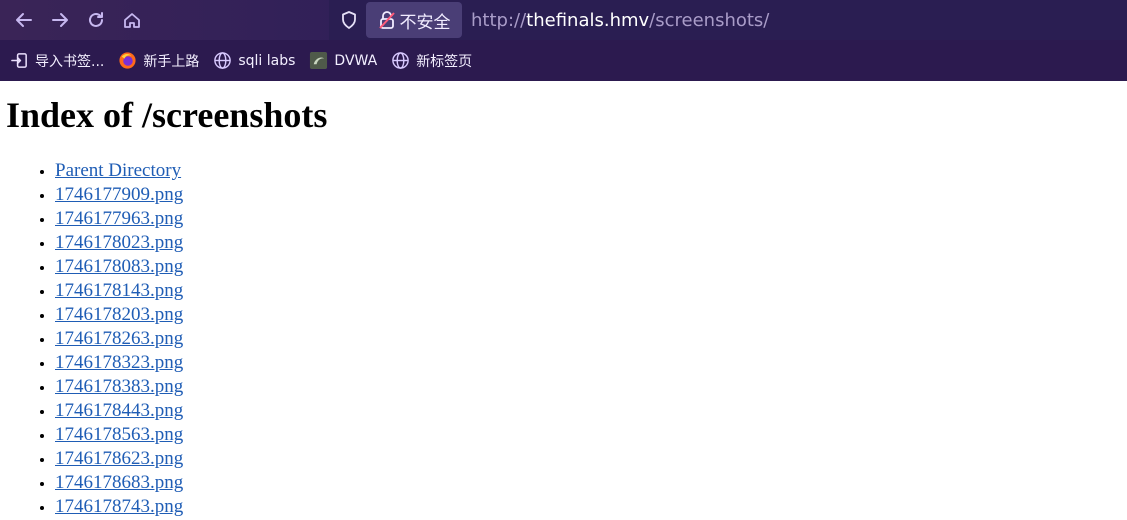  I want to click on firefox-icon, so click(127, 60).